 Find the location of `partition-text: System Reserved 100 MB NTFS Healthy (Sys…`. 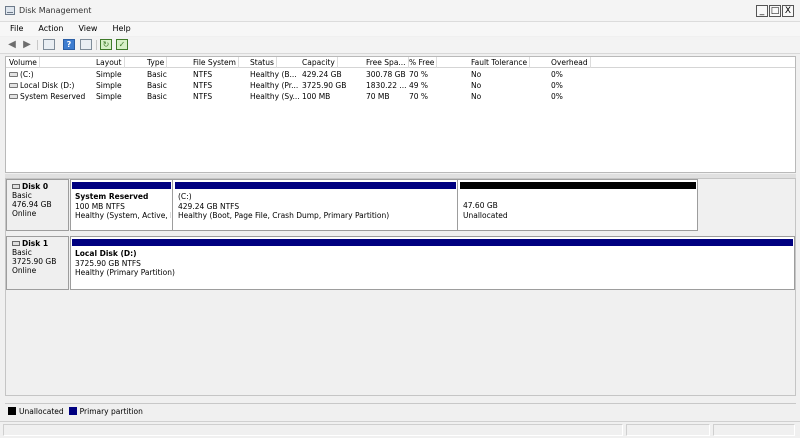

partition-text: System Reserved 100 MB NTFS Healthy (Sys… is located at coordinates (123, 206).